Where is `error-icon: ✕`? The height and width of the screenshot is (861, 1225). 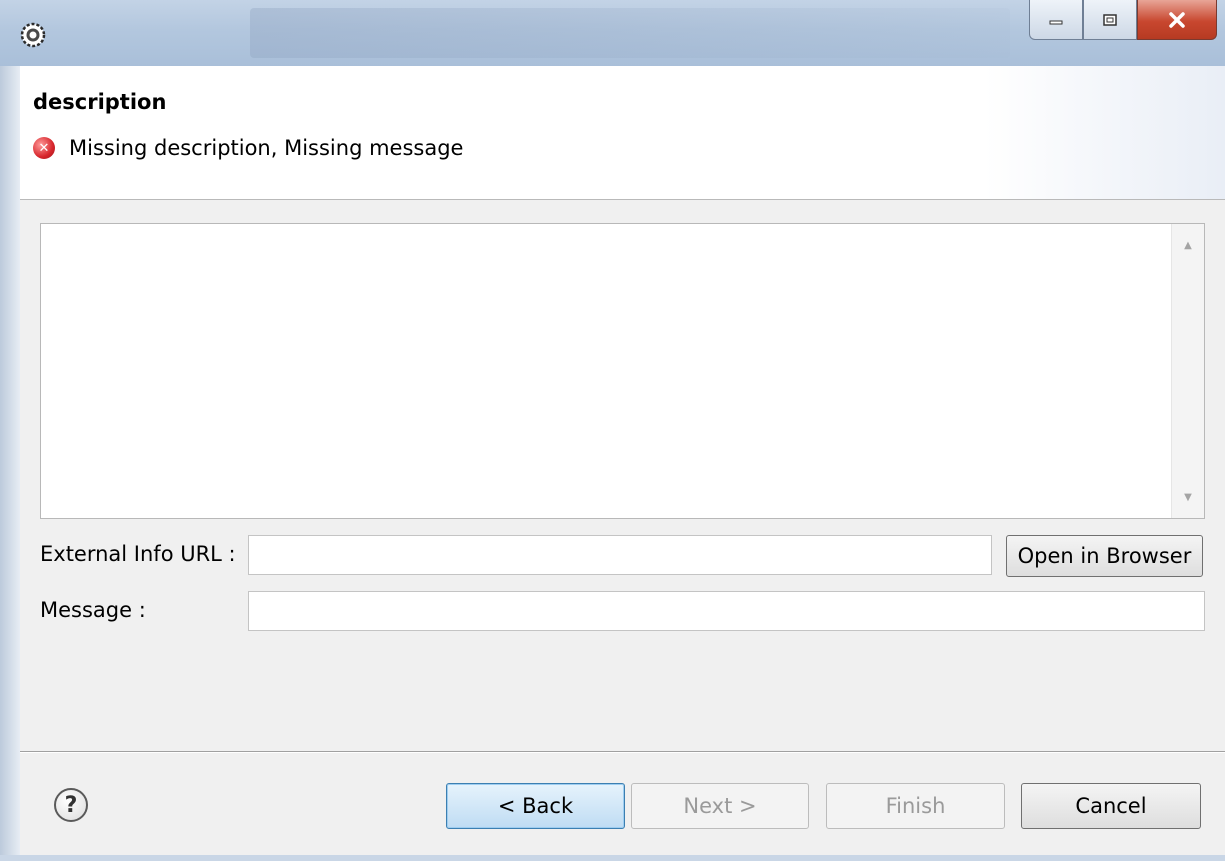 error-icon: ✕ is located at coordinates (44, 148).